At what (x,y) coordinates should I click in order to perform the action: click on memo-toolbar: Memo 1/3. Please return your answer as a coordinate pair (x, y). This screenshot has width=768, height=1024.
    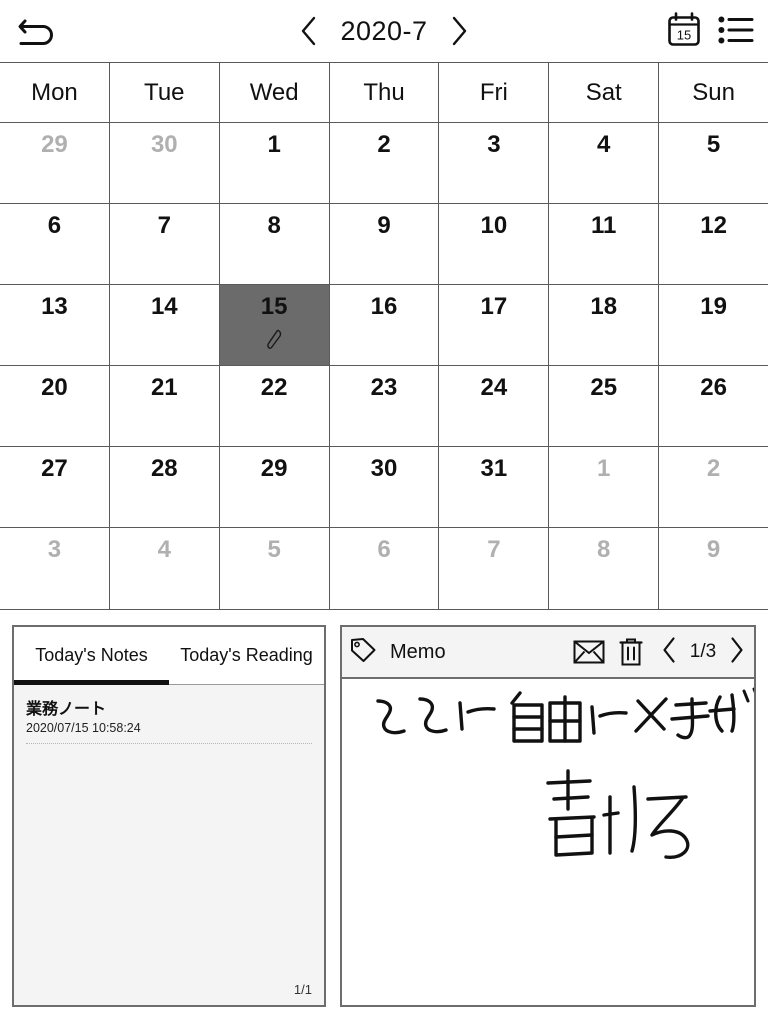
    Looking at the image, I should click on (548, 653).